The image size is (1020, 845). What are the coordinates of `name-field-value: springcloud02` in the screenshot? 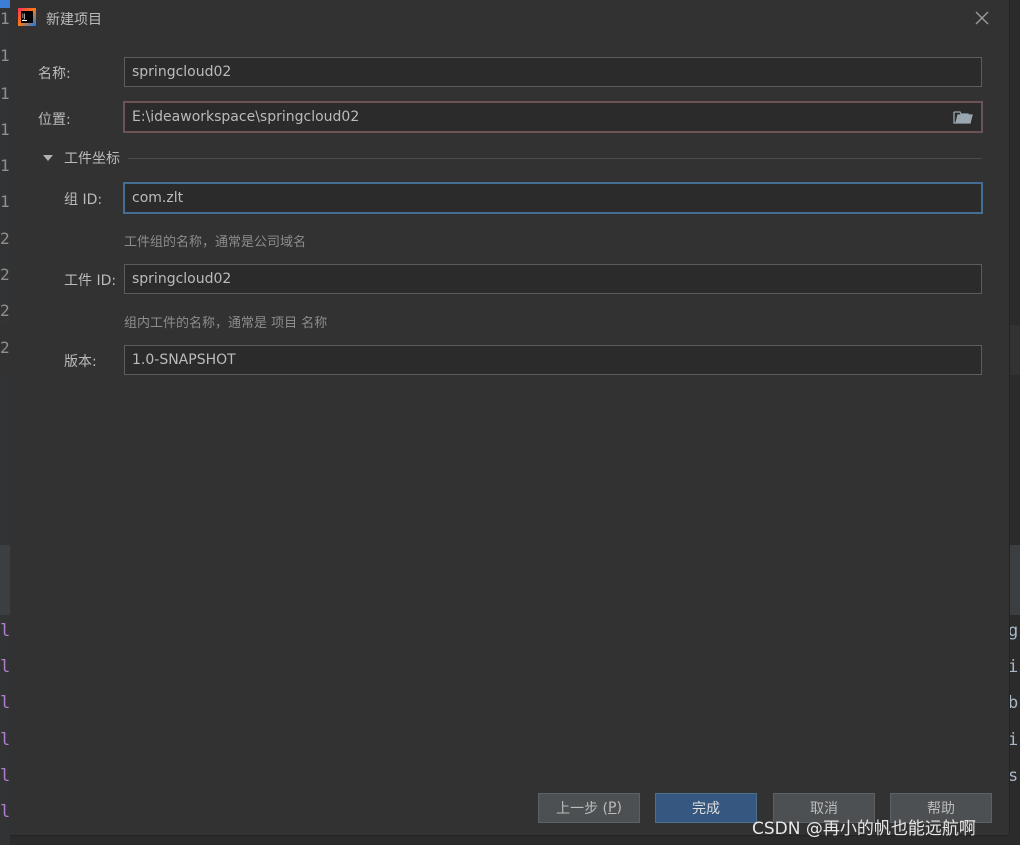 It's located at (182, 72).